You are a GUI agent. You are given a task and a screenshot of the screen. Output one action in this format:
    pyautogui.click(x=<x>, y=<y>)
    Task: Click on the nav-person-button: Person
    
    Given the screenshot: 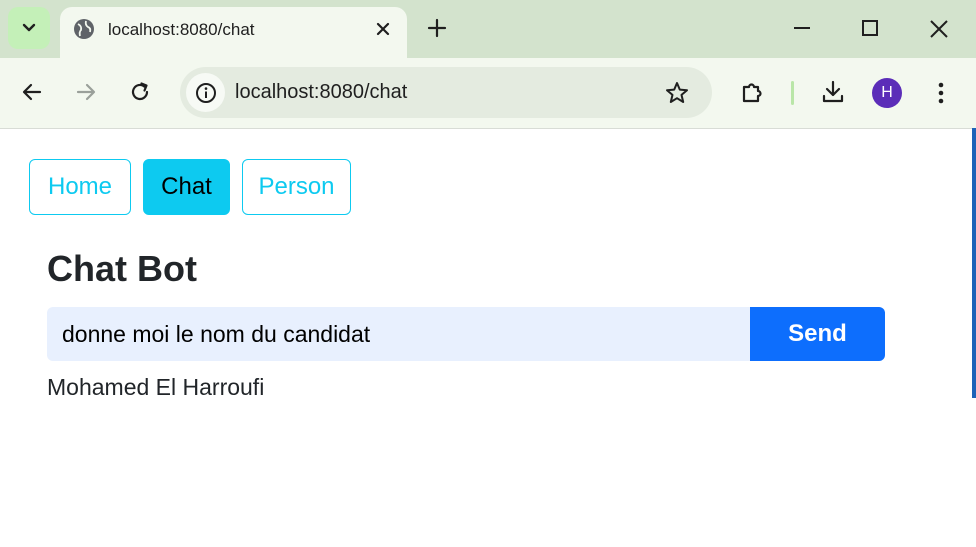 What is the action you would take?
    pyautogui.click(x=296, y=187)
    